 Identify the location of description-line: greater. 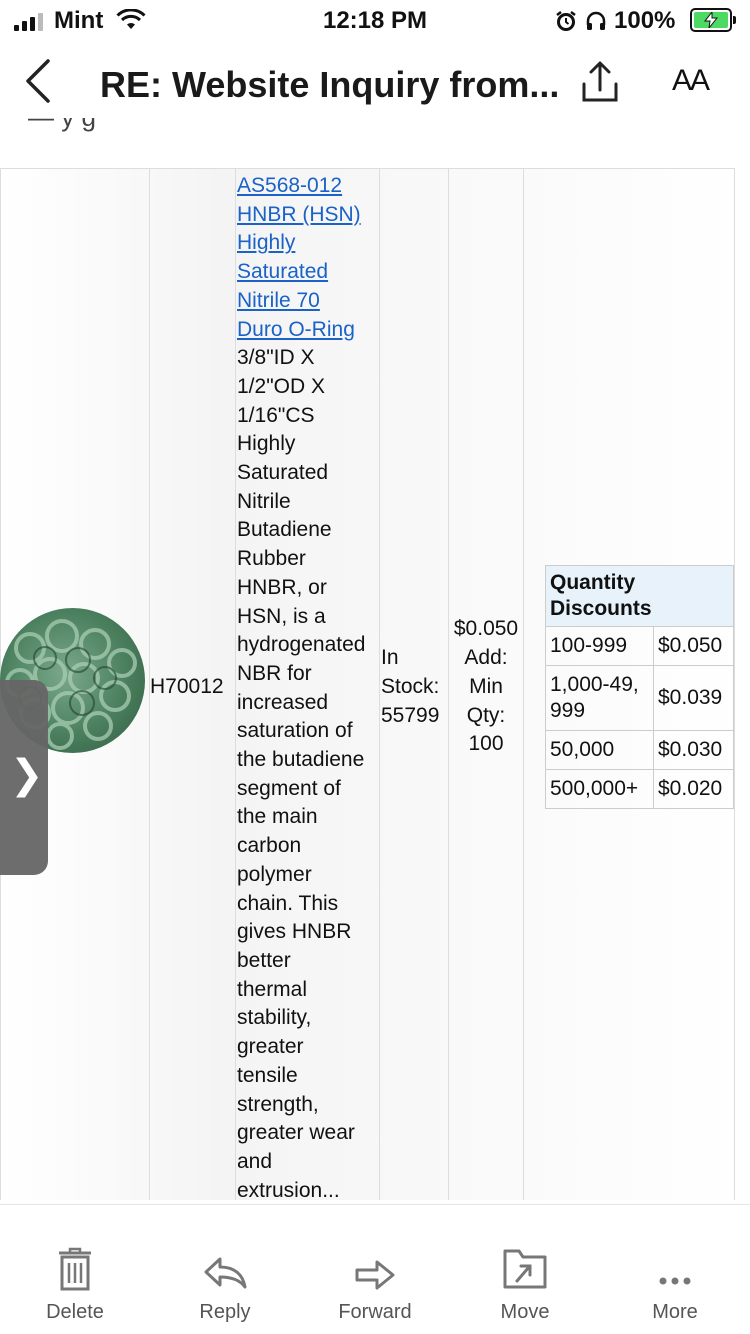
(270, 1047).